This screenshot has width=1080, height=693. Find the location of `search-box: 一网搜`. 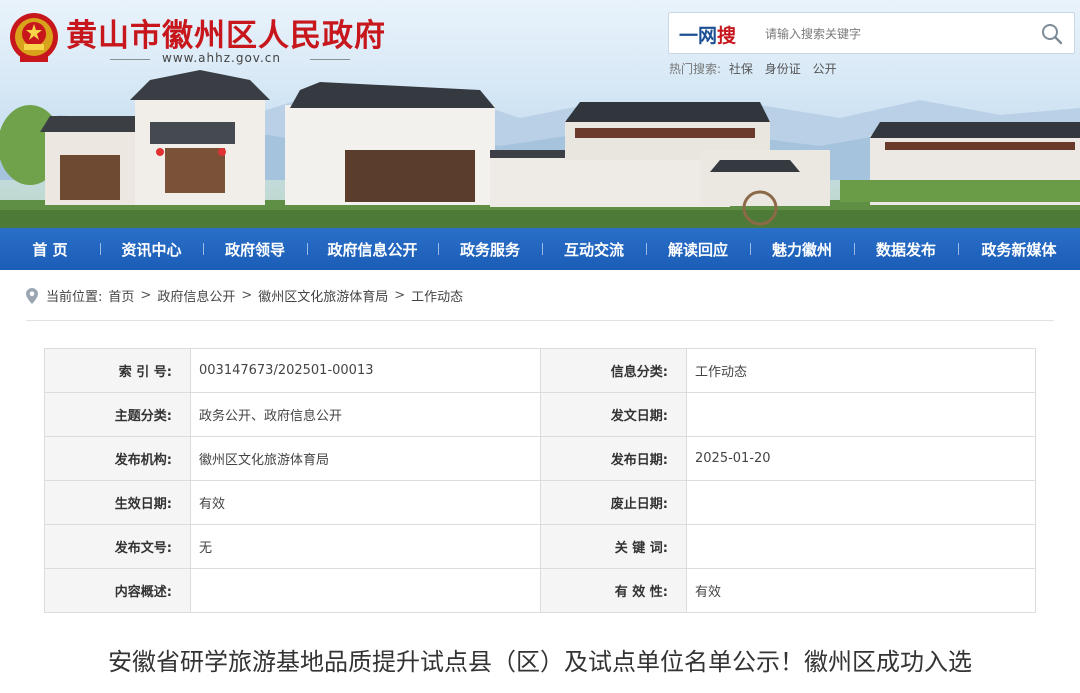

search-box: 一网搜 is located at coordinates (871, 33).